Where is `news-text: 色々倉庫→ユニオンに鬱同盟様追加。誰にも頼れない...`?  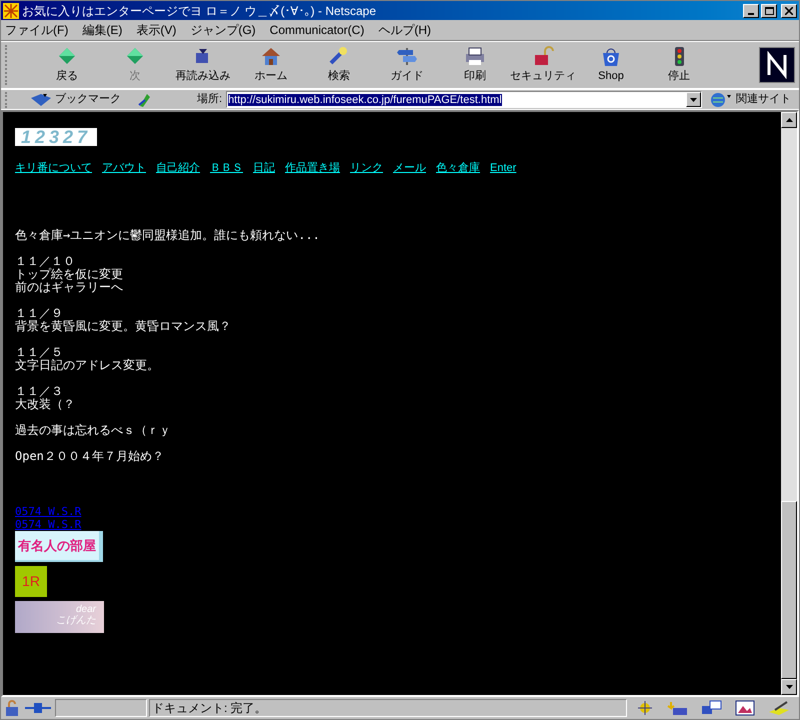 news-text: 色々倉庫→ユニオンに鬱同盟様追加。誰にも頼れない... is located at coordinates (168, 235).